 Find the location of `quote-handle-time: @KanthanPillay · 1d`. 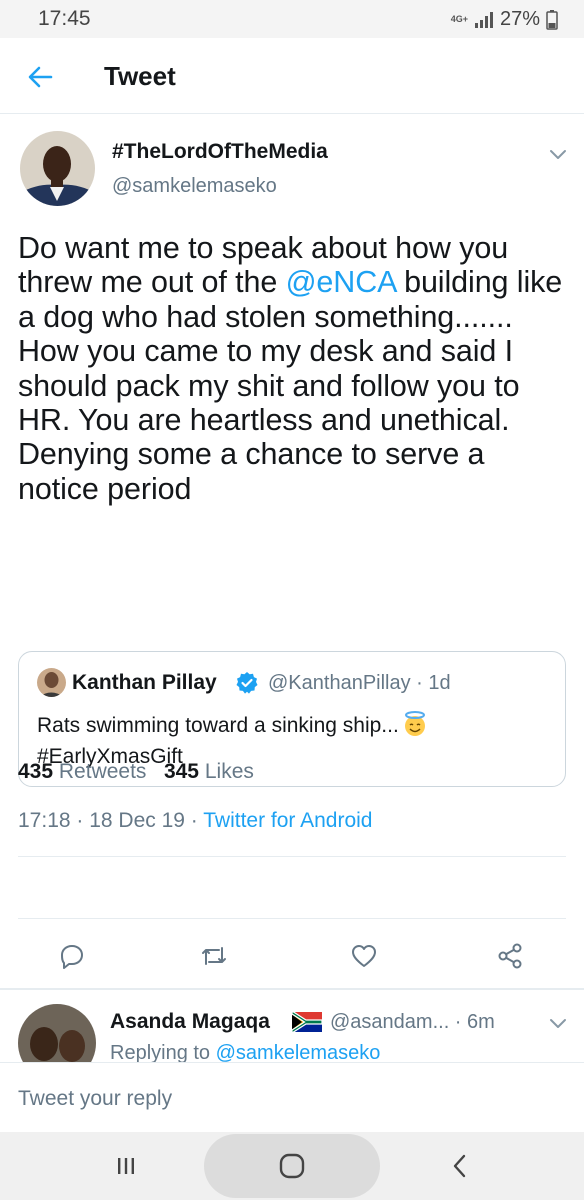

quote-handle-time: @KanthanPillay · 1d is located at coordinates (359, 683).